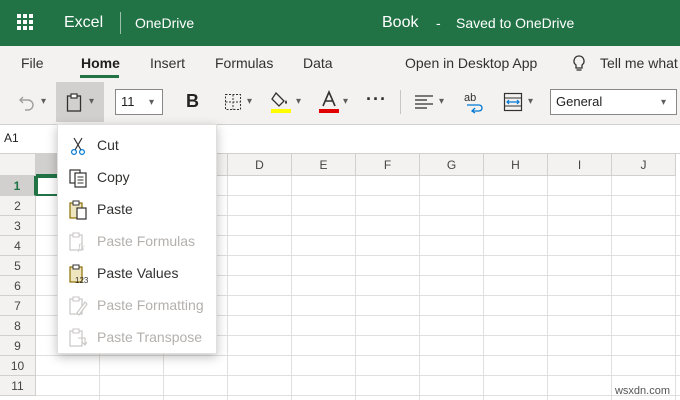 This screenshot has width=680, height=400. I want to click on lightbulb-icon, so click(579, 63).